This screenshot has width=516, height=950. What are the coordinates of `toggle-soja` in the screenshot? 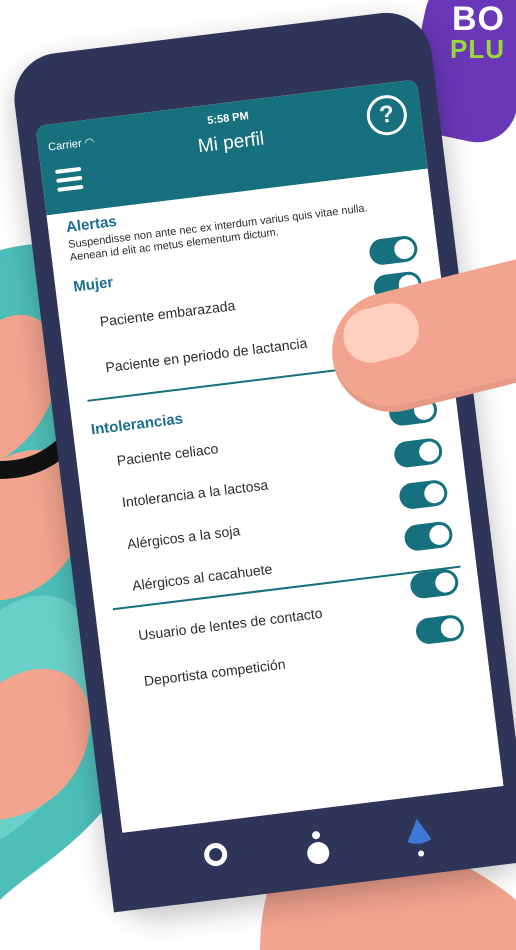 It's located at (423, 494).